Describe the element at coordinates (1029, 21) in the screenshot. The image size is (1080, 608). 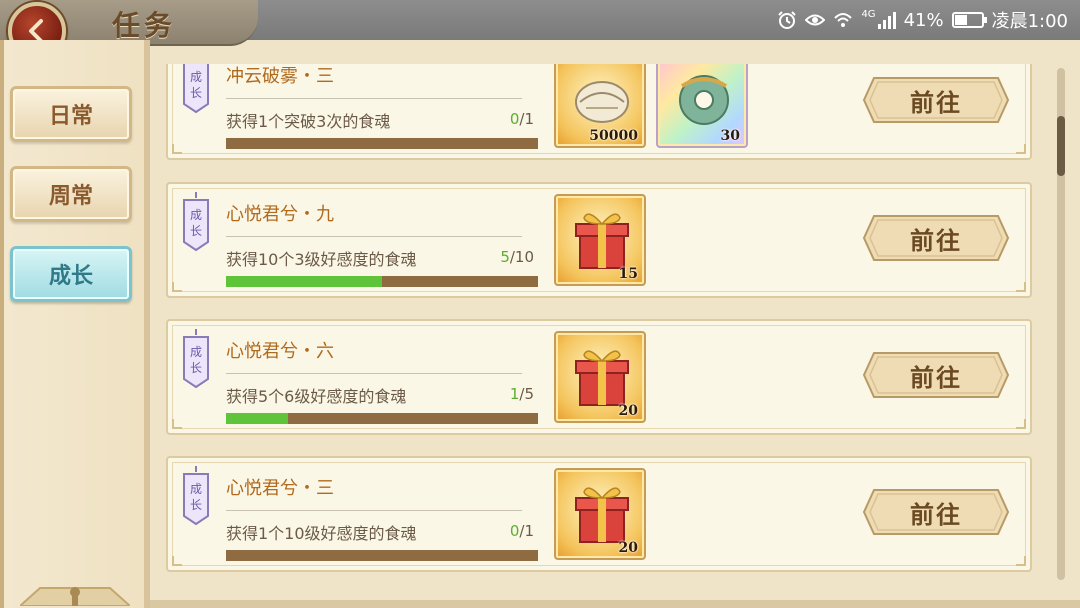
I see `clock: 凌晨1:00` at that location.